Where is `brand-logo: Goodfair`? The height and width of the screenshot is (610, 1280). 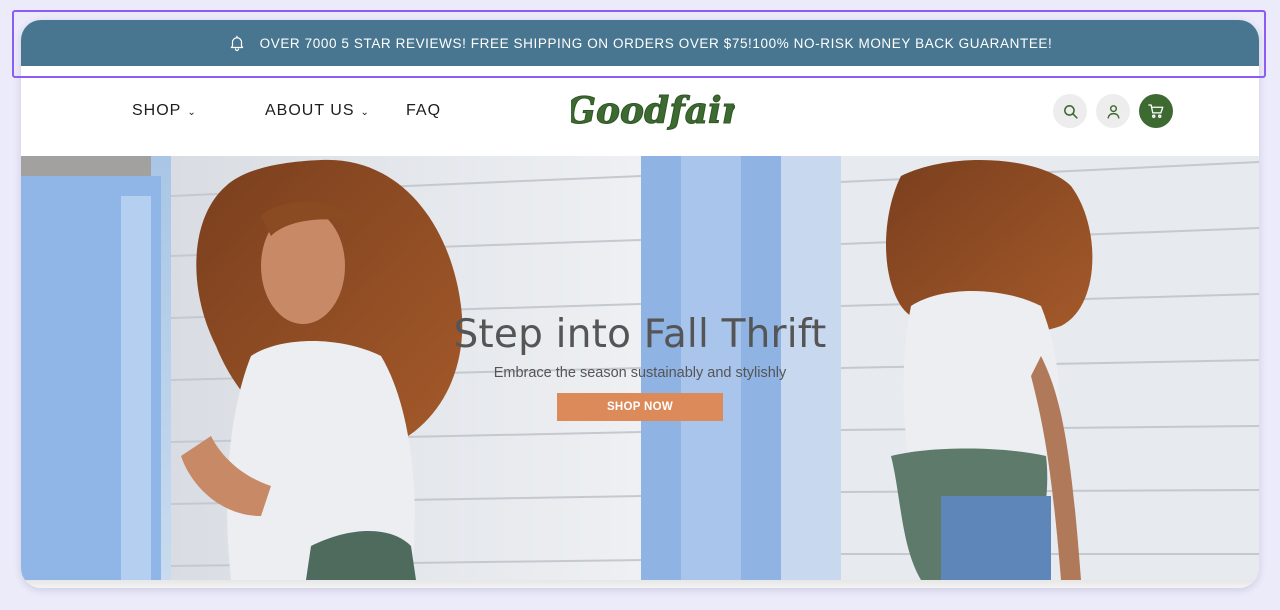 brand-logo: Goodfair is located at coordinates (653, 111).